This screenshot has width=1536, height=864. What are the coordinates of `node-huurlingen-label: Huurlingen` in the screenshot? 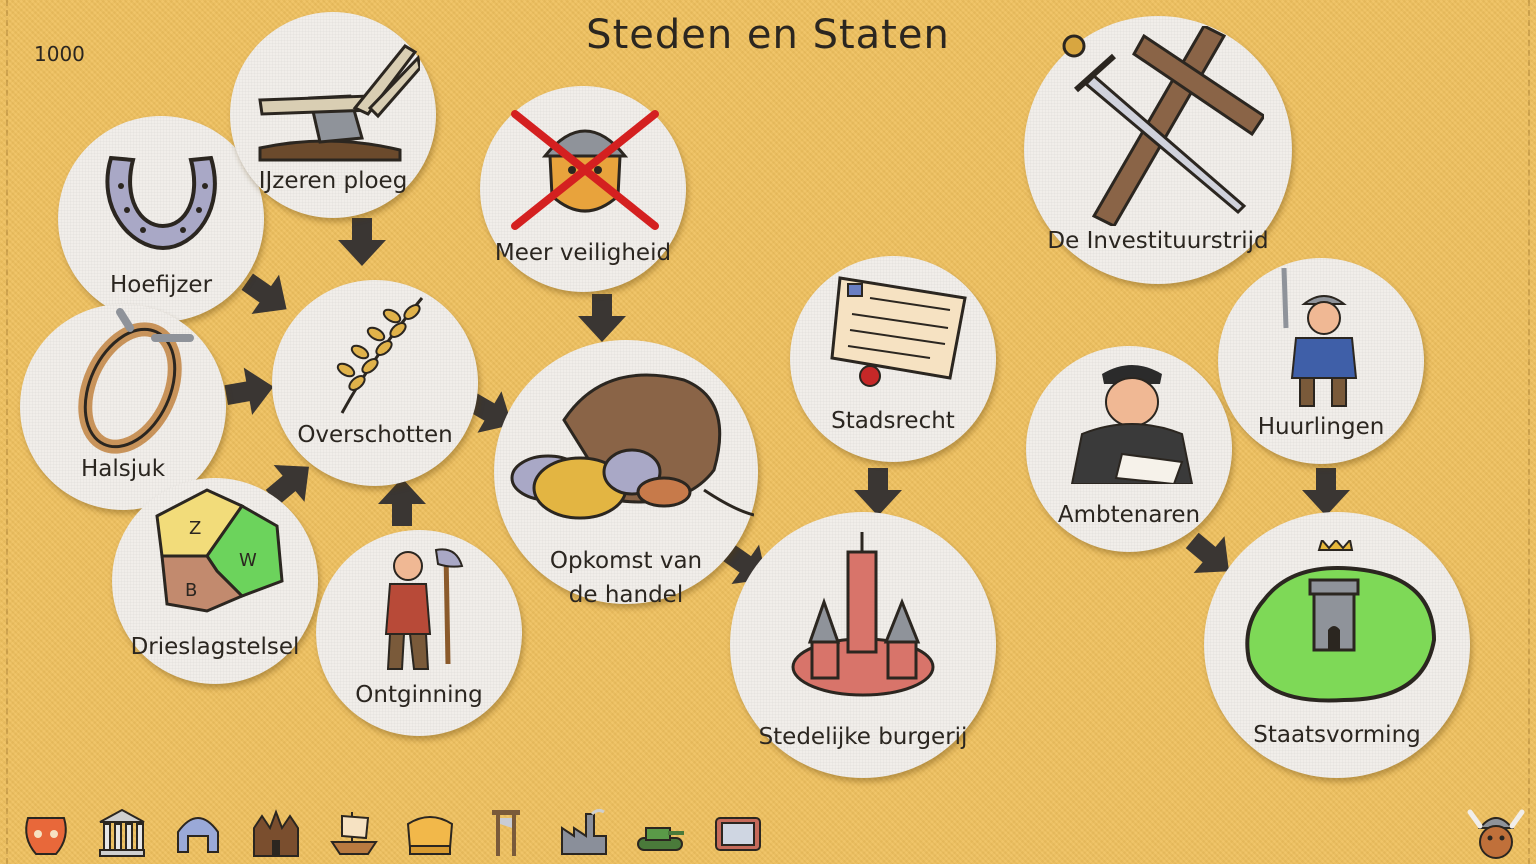 It's located at (1321, 427).